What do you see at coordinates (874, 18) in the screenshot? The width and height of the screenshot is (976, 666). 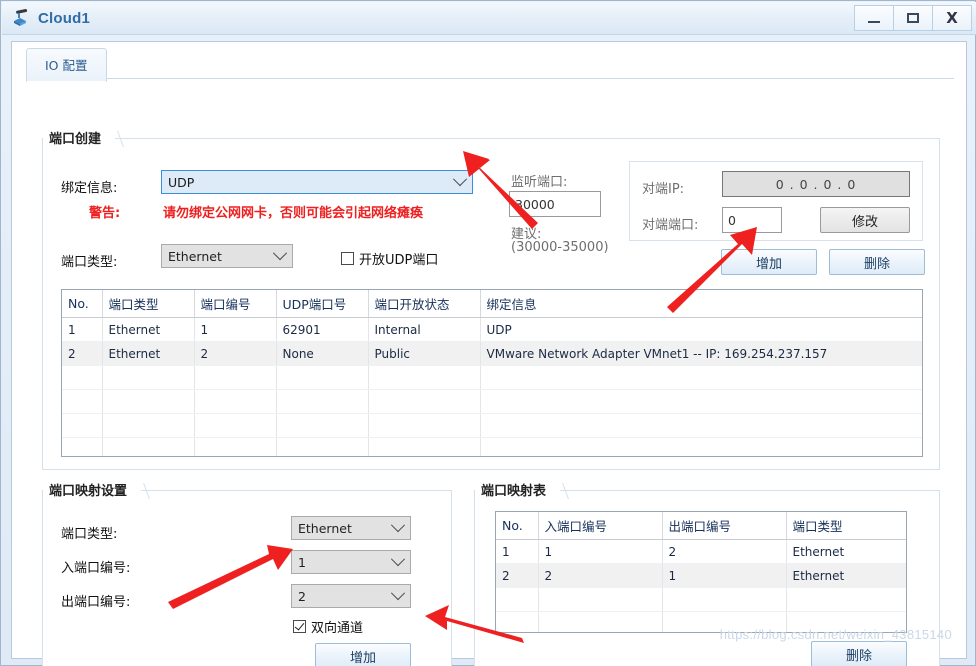 I see `minimize-button` at bounding box center [874, 18].